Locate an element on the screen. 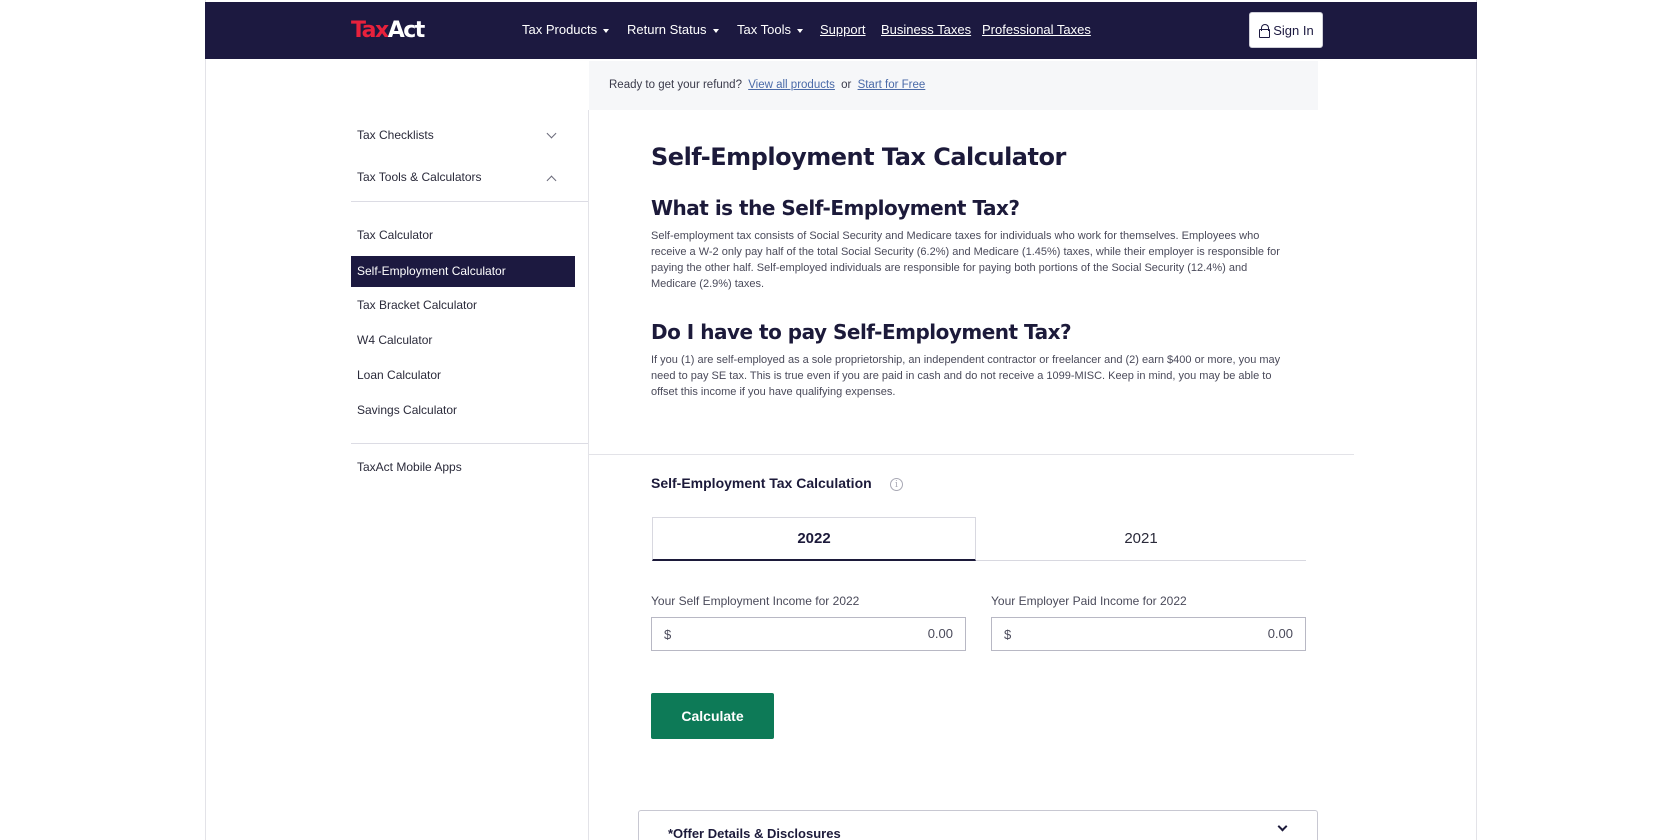 Image resolution: width=1680 pixels, height=840 pixels. calculator-title: Self-Employment Tax Calculation is located at coordinates (761, 483).